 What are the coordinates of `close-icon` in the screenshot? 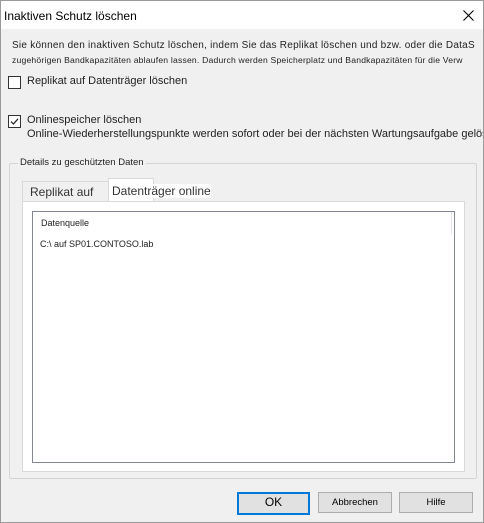 It's located at (468, 15).